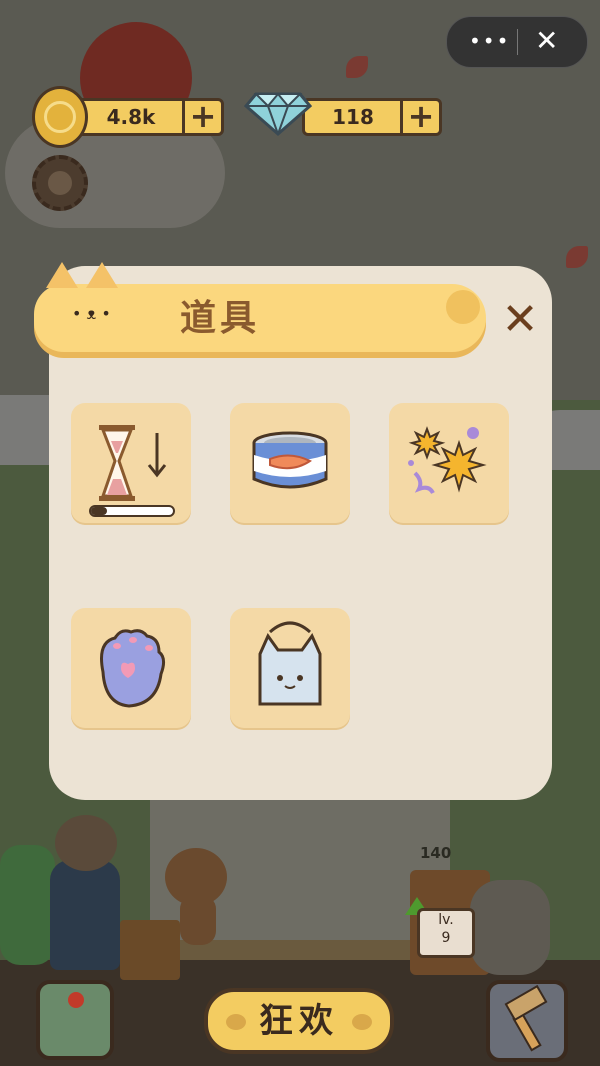 This screenshot has width=600, height=1066. I want to click on map-button, so click(75, 1020).